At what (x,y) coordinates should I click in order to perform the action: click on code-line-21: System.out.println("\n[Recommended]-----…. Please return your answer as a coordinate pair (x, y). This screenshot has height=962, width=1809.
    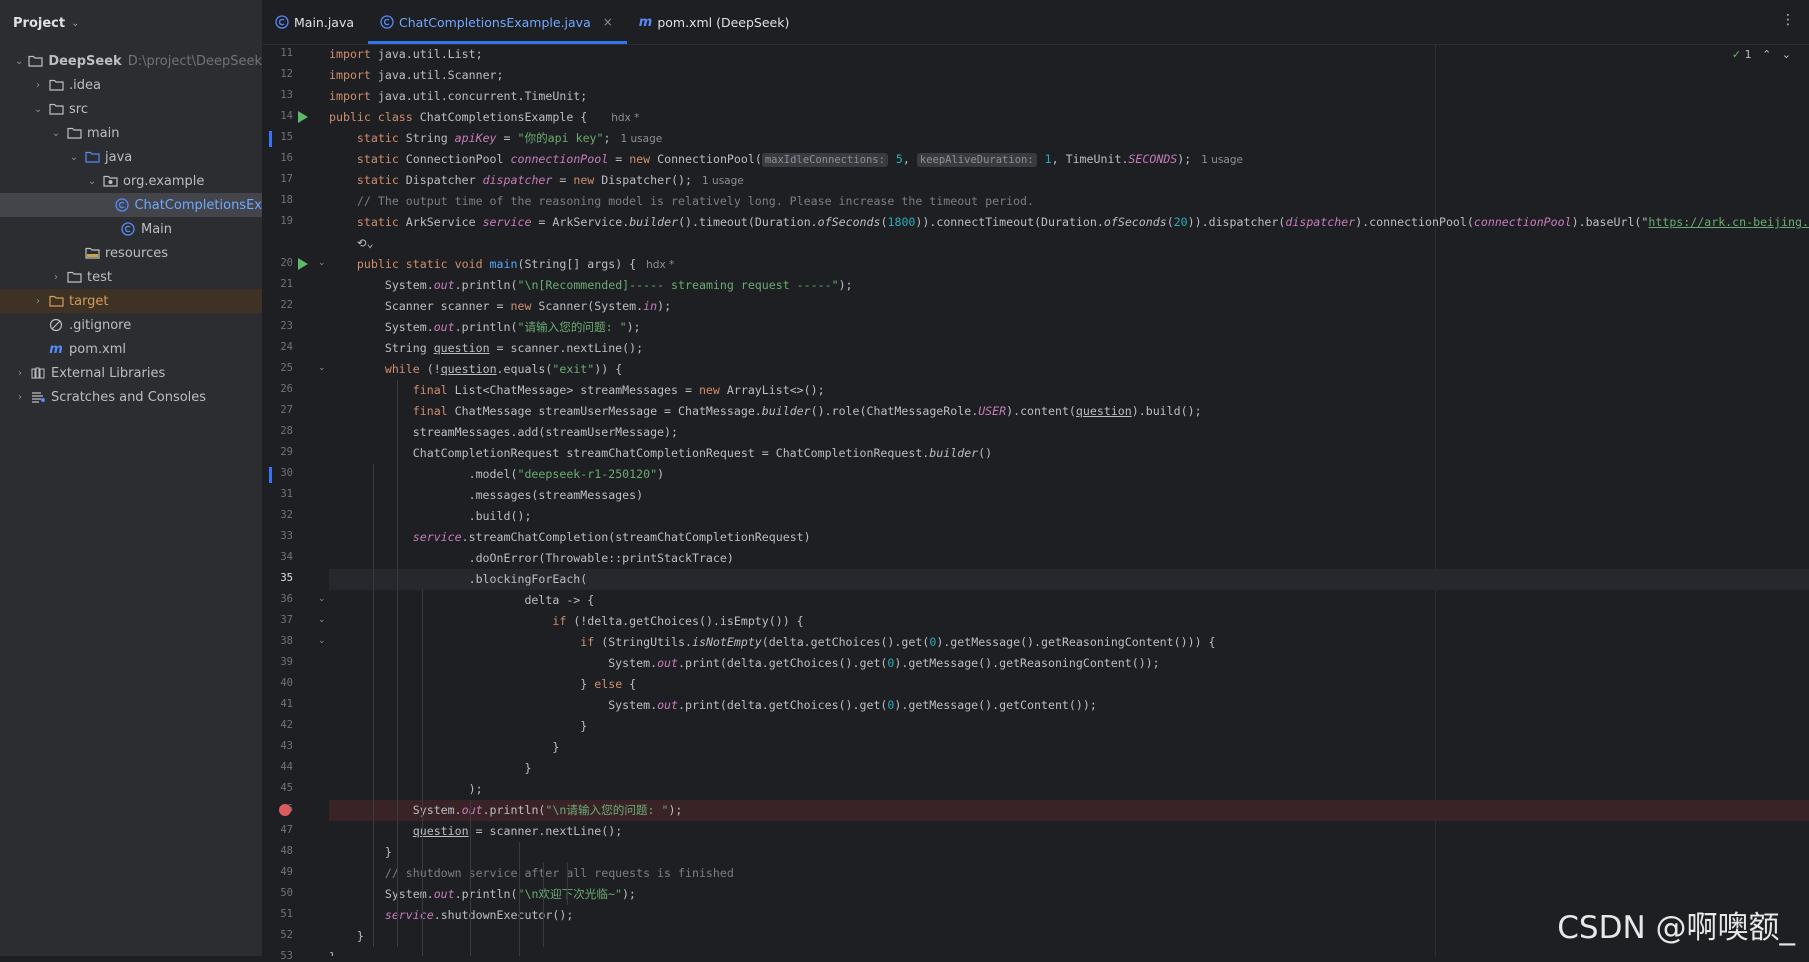
    Looking at the image, I should click on (1069, 285).